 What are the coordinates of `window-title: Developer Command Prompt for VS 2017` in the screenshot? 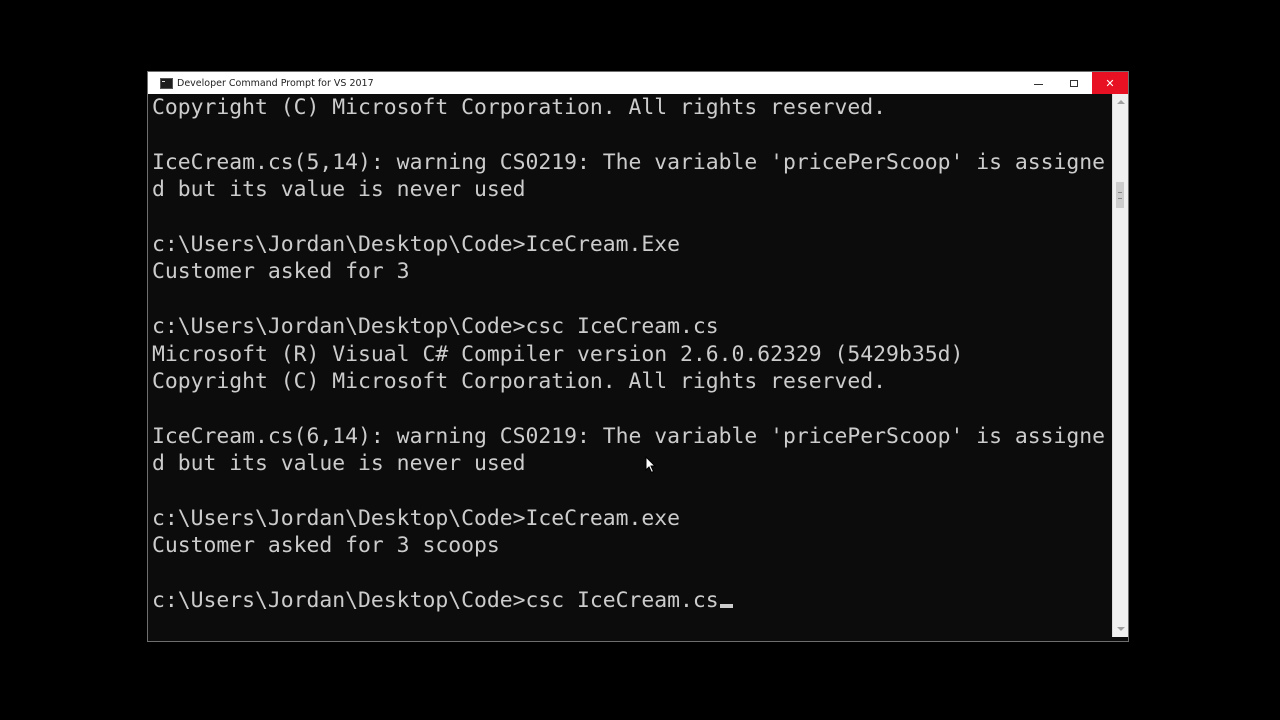 It's located at (275, 83).